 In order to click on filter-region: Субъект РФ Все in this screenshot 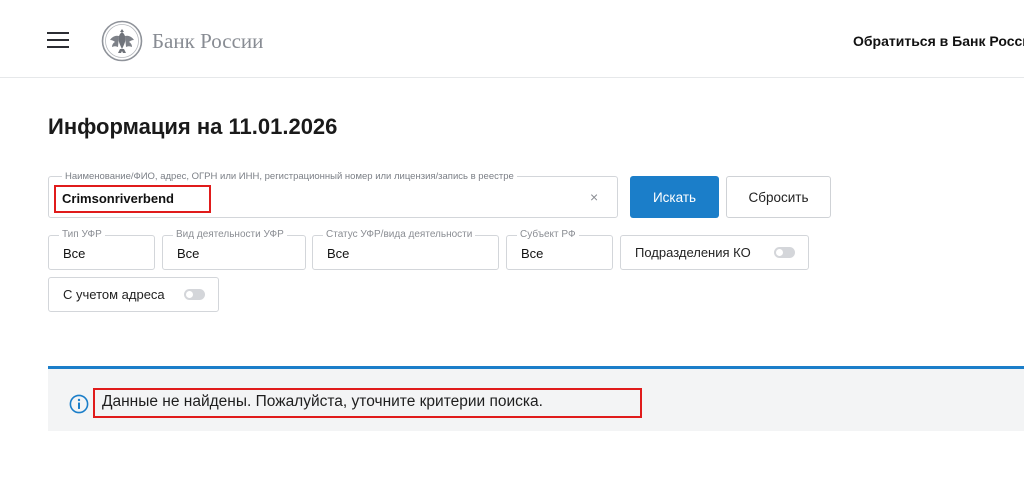, I will do `click(559, 249)`.